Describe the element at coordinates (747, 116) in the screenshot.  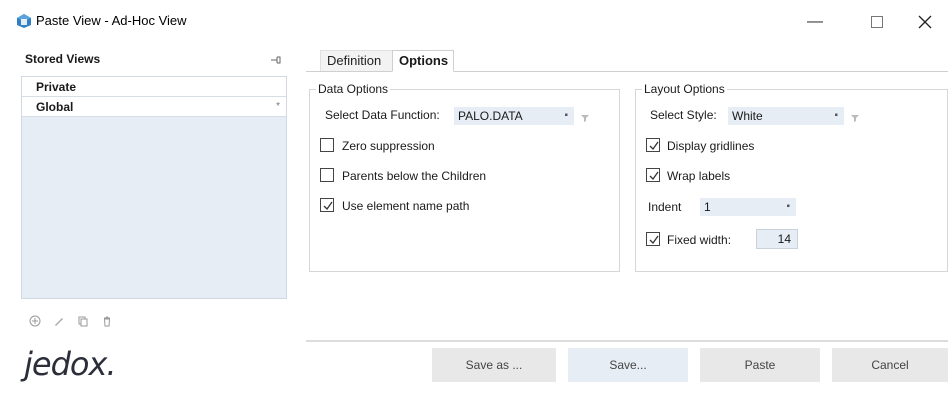
I see `style-value: White` at that location.